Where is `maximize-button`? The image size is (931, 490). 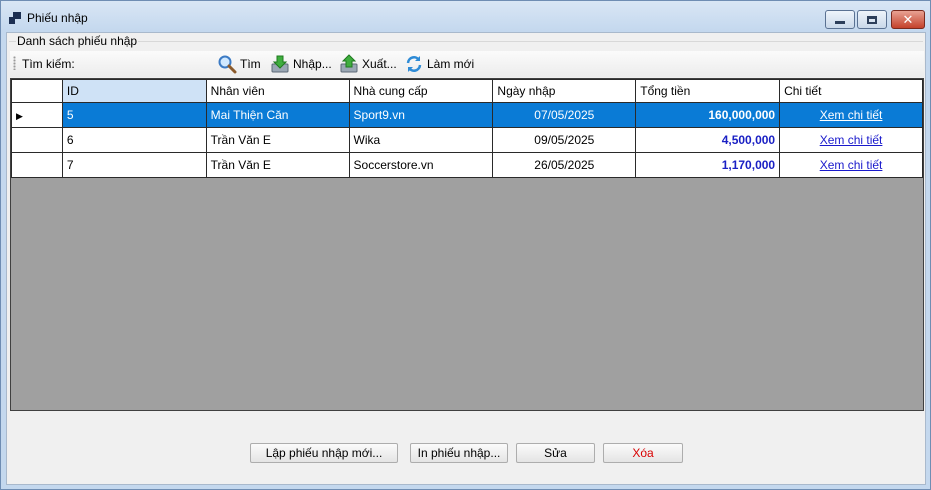 maximize-button is located at coordinates (872, 19).